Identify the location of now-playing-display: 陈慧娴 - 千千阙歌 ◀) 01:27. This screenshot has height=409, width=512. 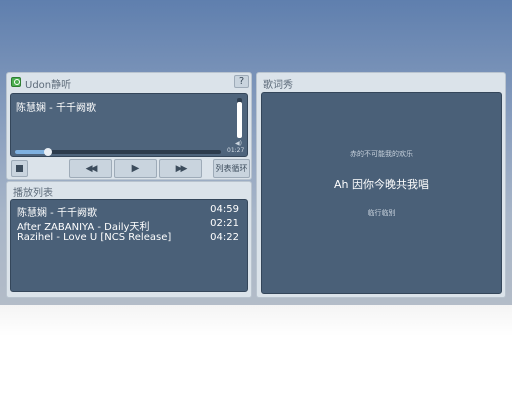
(129, 125).